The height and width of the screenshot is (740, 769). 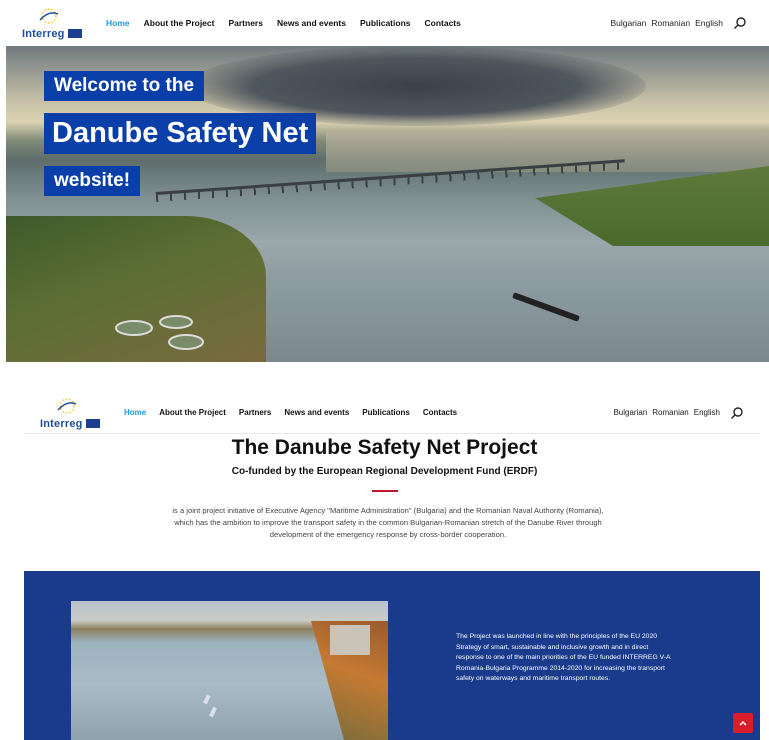 I want to click on page-title: The Danube Safety Net Project, so click(x=384, y=447).